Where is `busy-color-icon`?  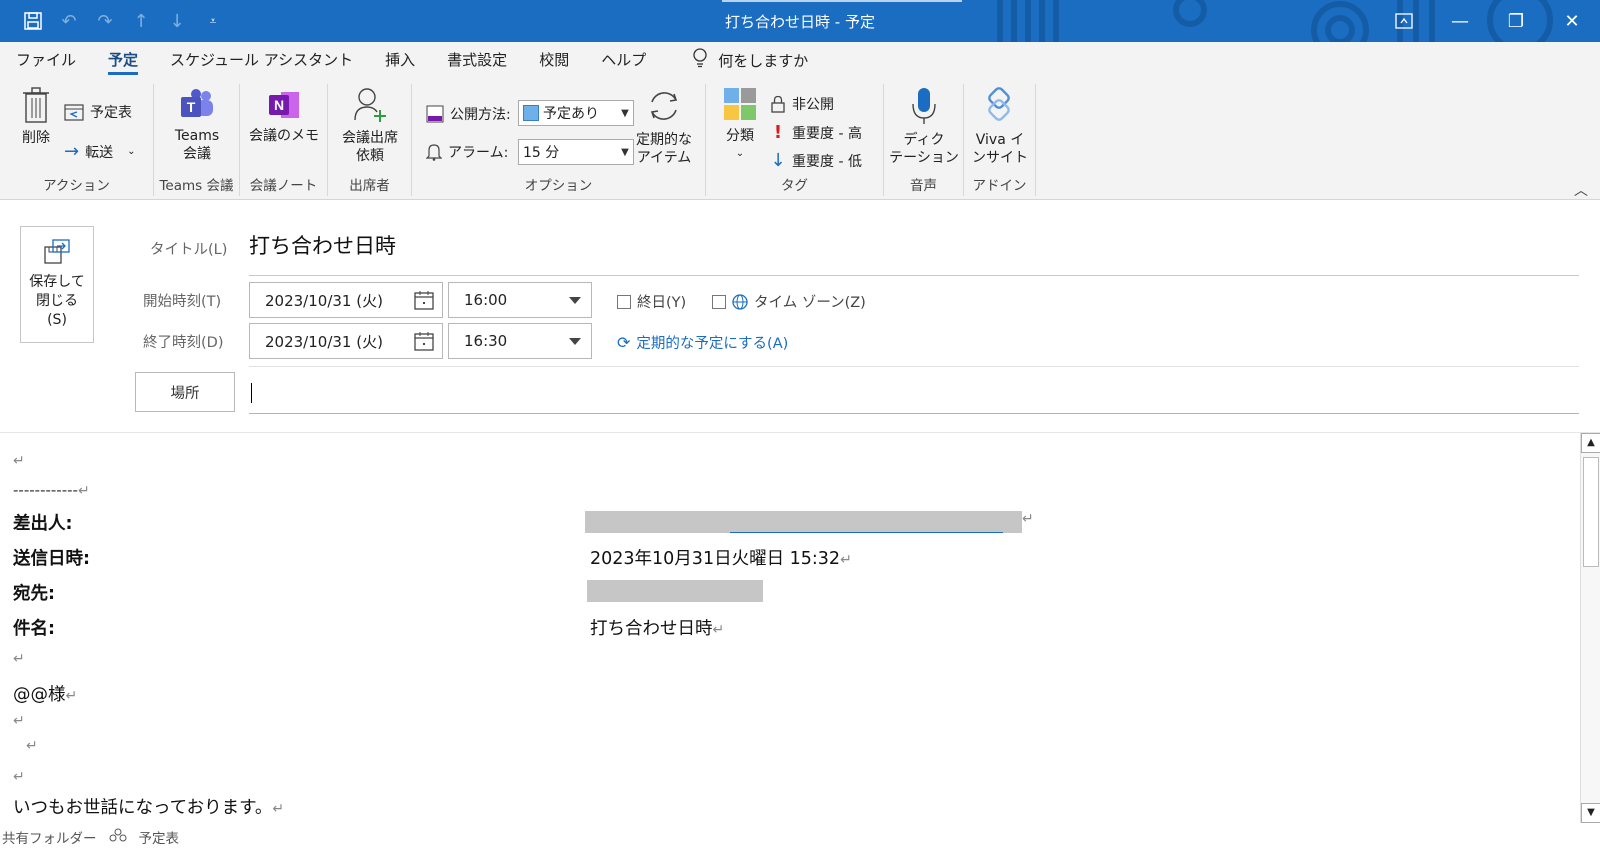 busy-color-icon is located at coordinates (531, 113).